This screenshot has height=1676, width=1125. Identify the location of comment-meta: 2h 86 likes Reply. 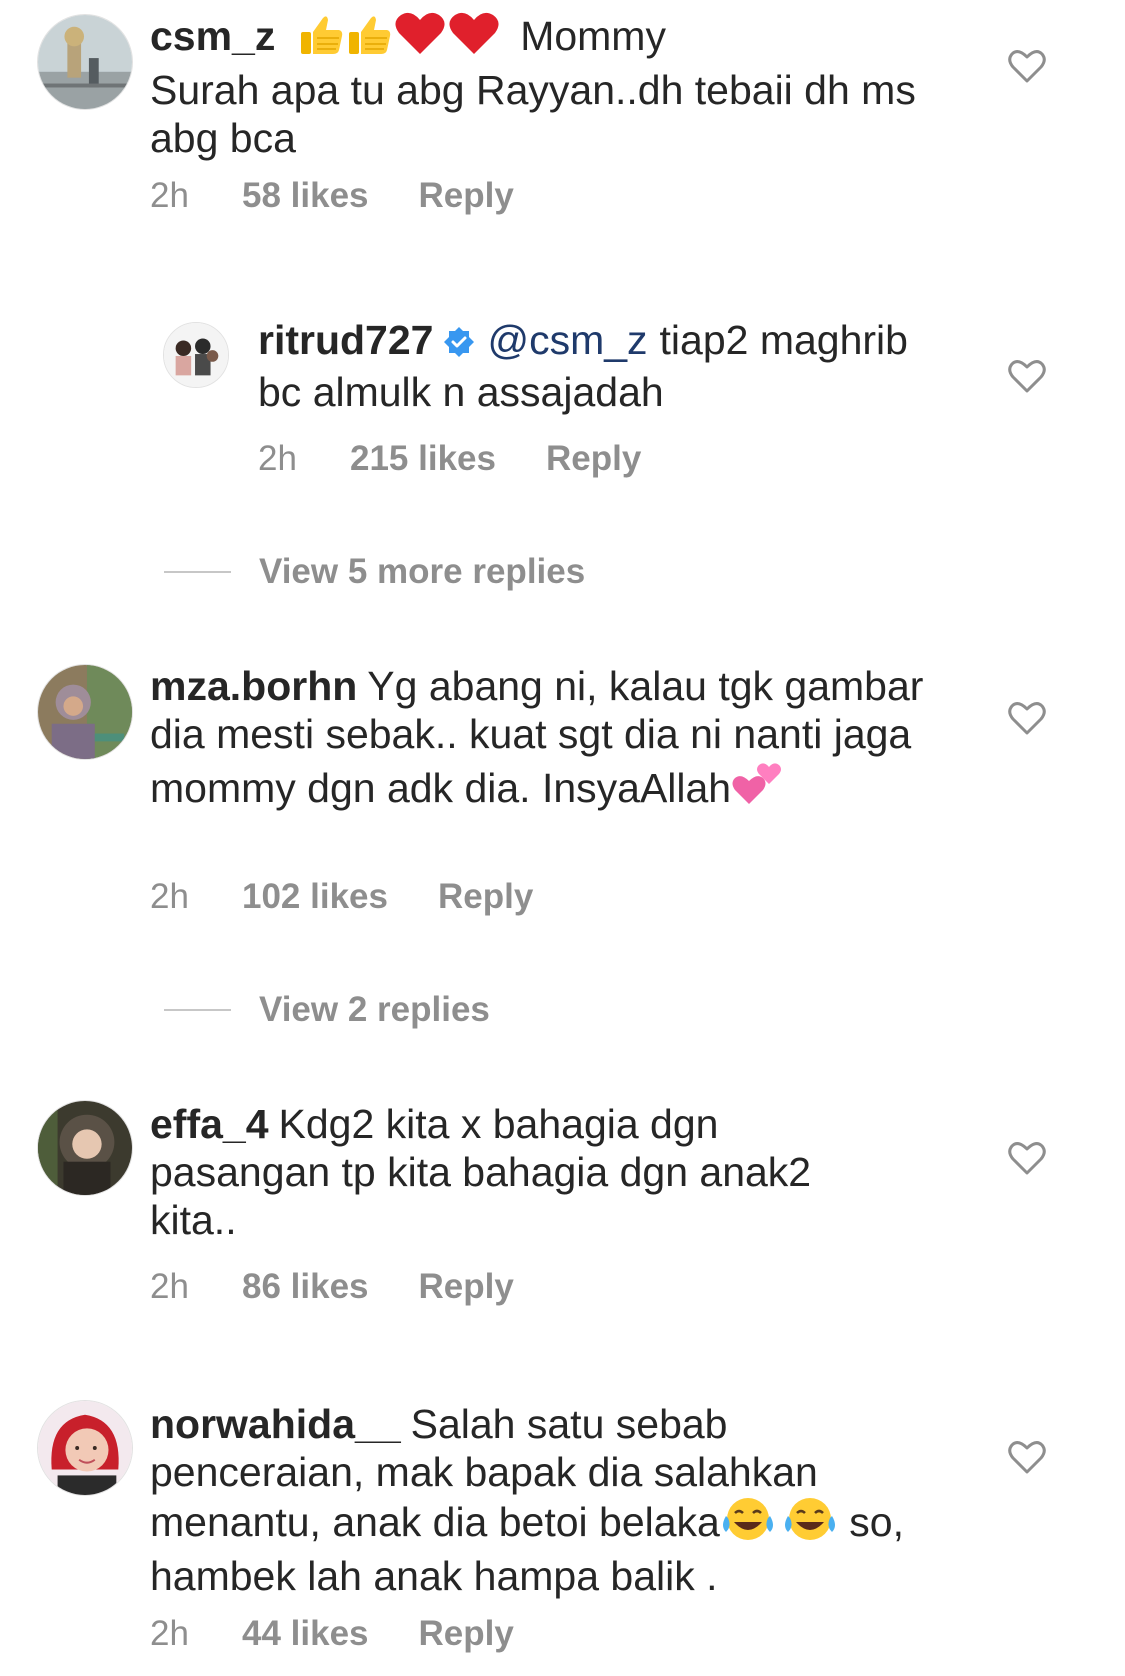
(332, 1287).